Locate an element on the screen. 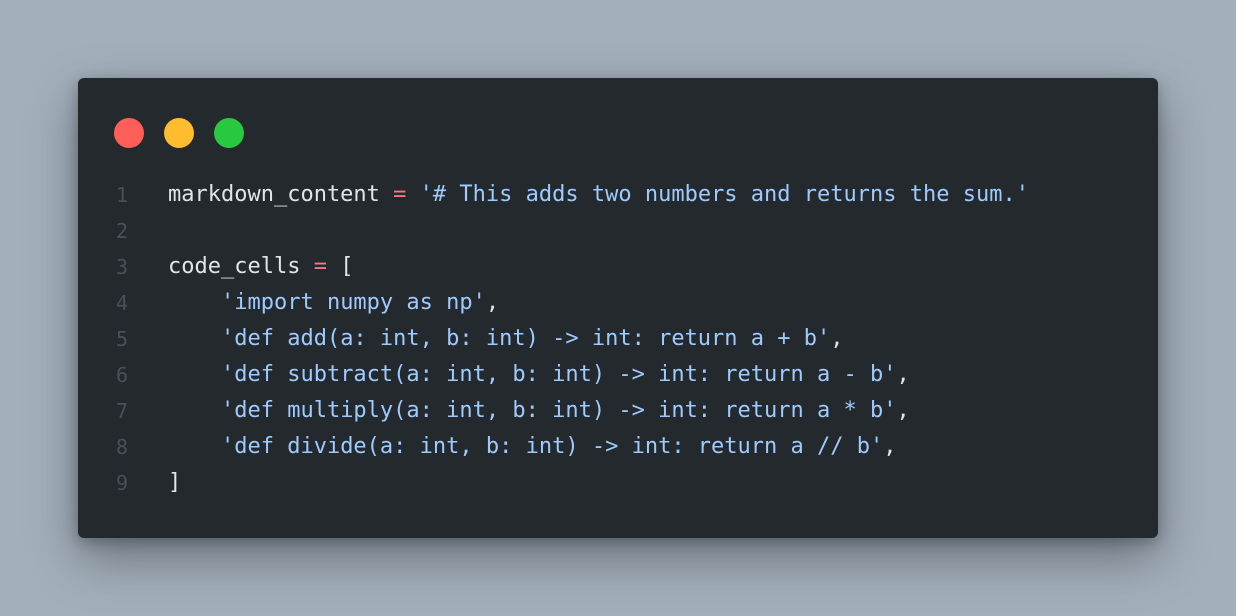  code-line: 2 is located at coordinates (618, 231).